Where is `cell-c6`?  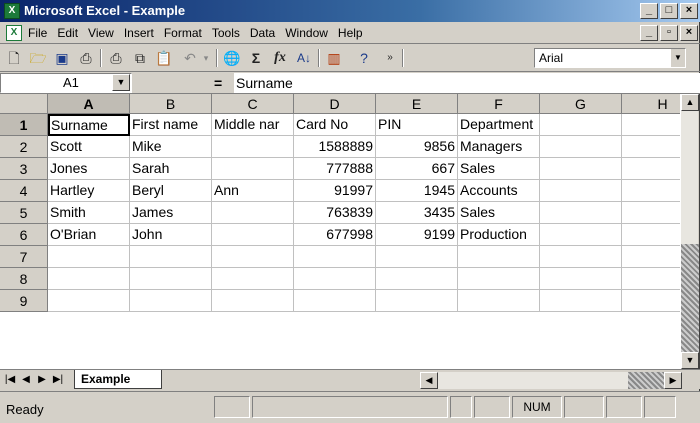 cell-c6 is located at coordinates (253, 235).